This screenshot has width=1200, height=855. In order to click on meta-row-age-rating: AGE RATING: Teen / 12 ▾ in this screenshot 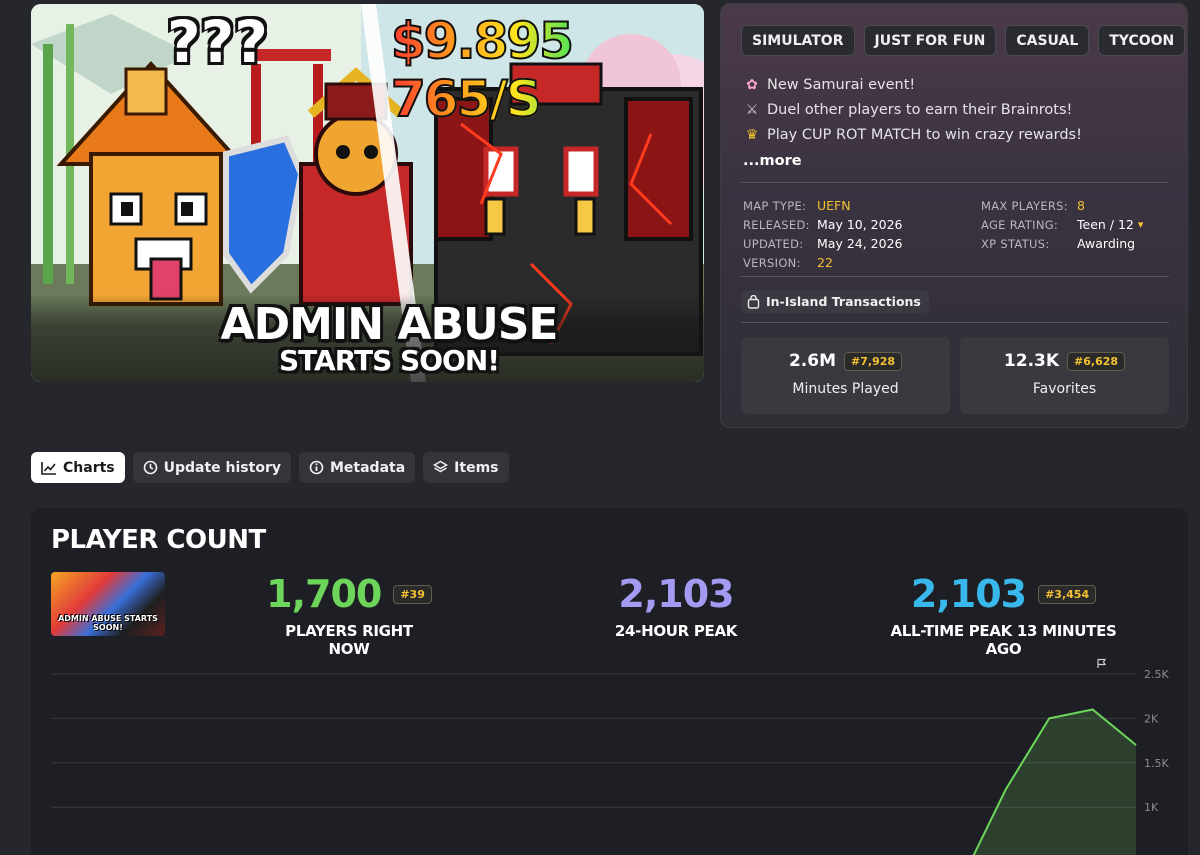, I will do `click(1062, 224)`.